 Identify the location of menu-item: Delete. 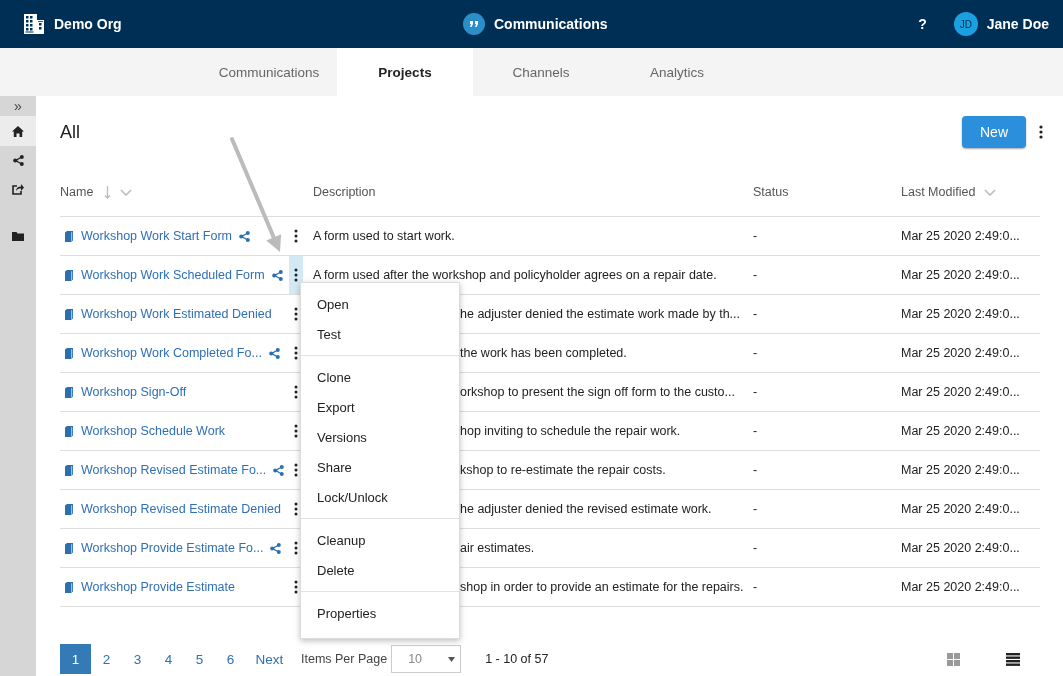
(380, 570).